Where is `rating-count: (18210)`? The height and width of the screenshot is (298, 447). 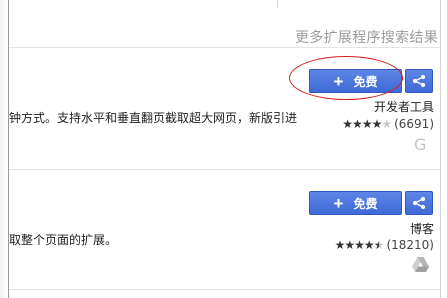 rating-count: (18210) is located at coordinates (410, 245).